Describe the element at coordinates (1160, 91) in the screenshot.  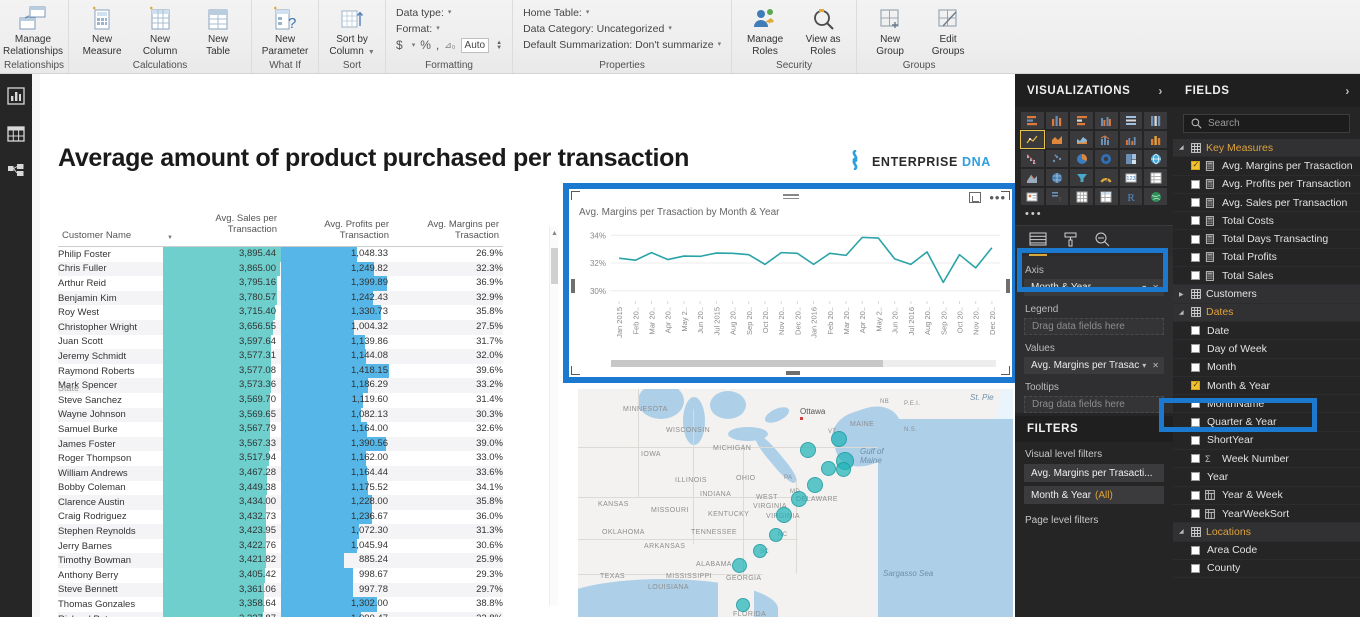
I see `chevron-right-icon: ›` at that location.